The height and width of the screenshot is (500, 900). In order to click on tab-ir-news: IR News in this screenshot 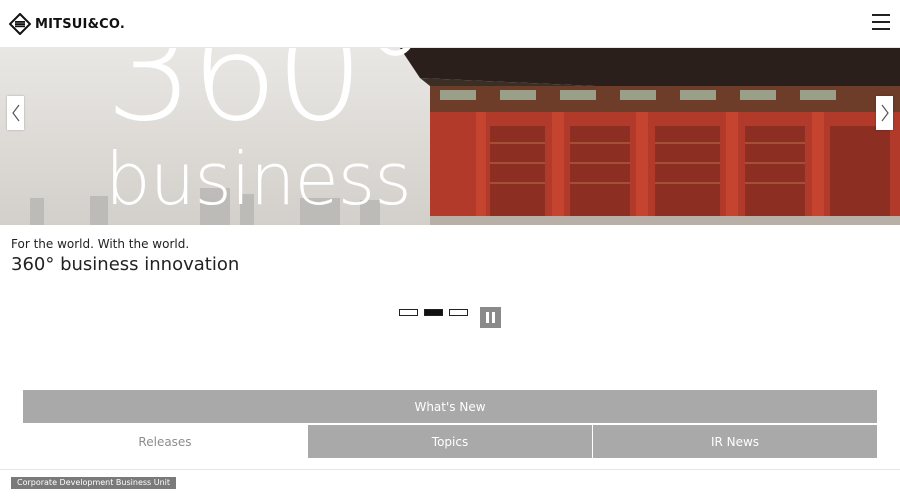, I will do `click(734, 441)`.